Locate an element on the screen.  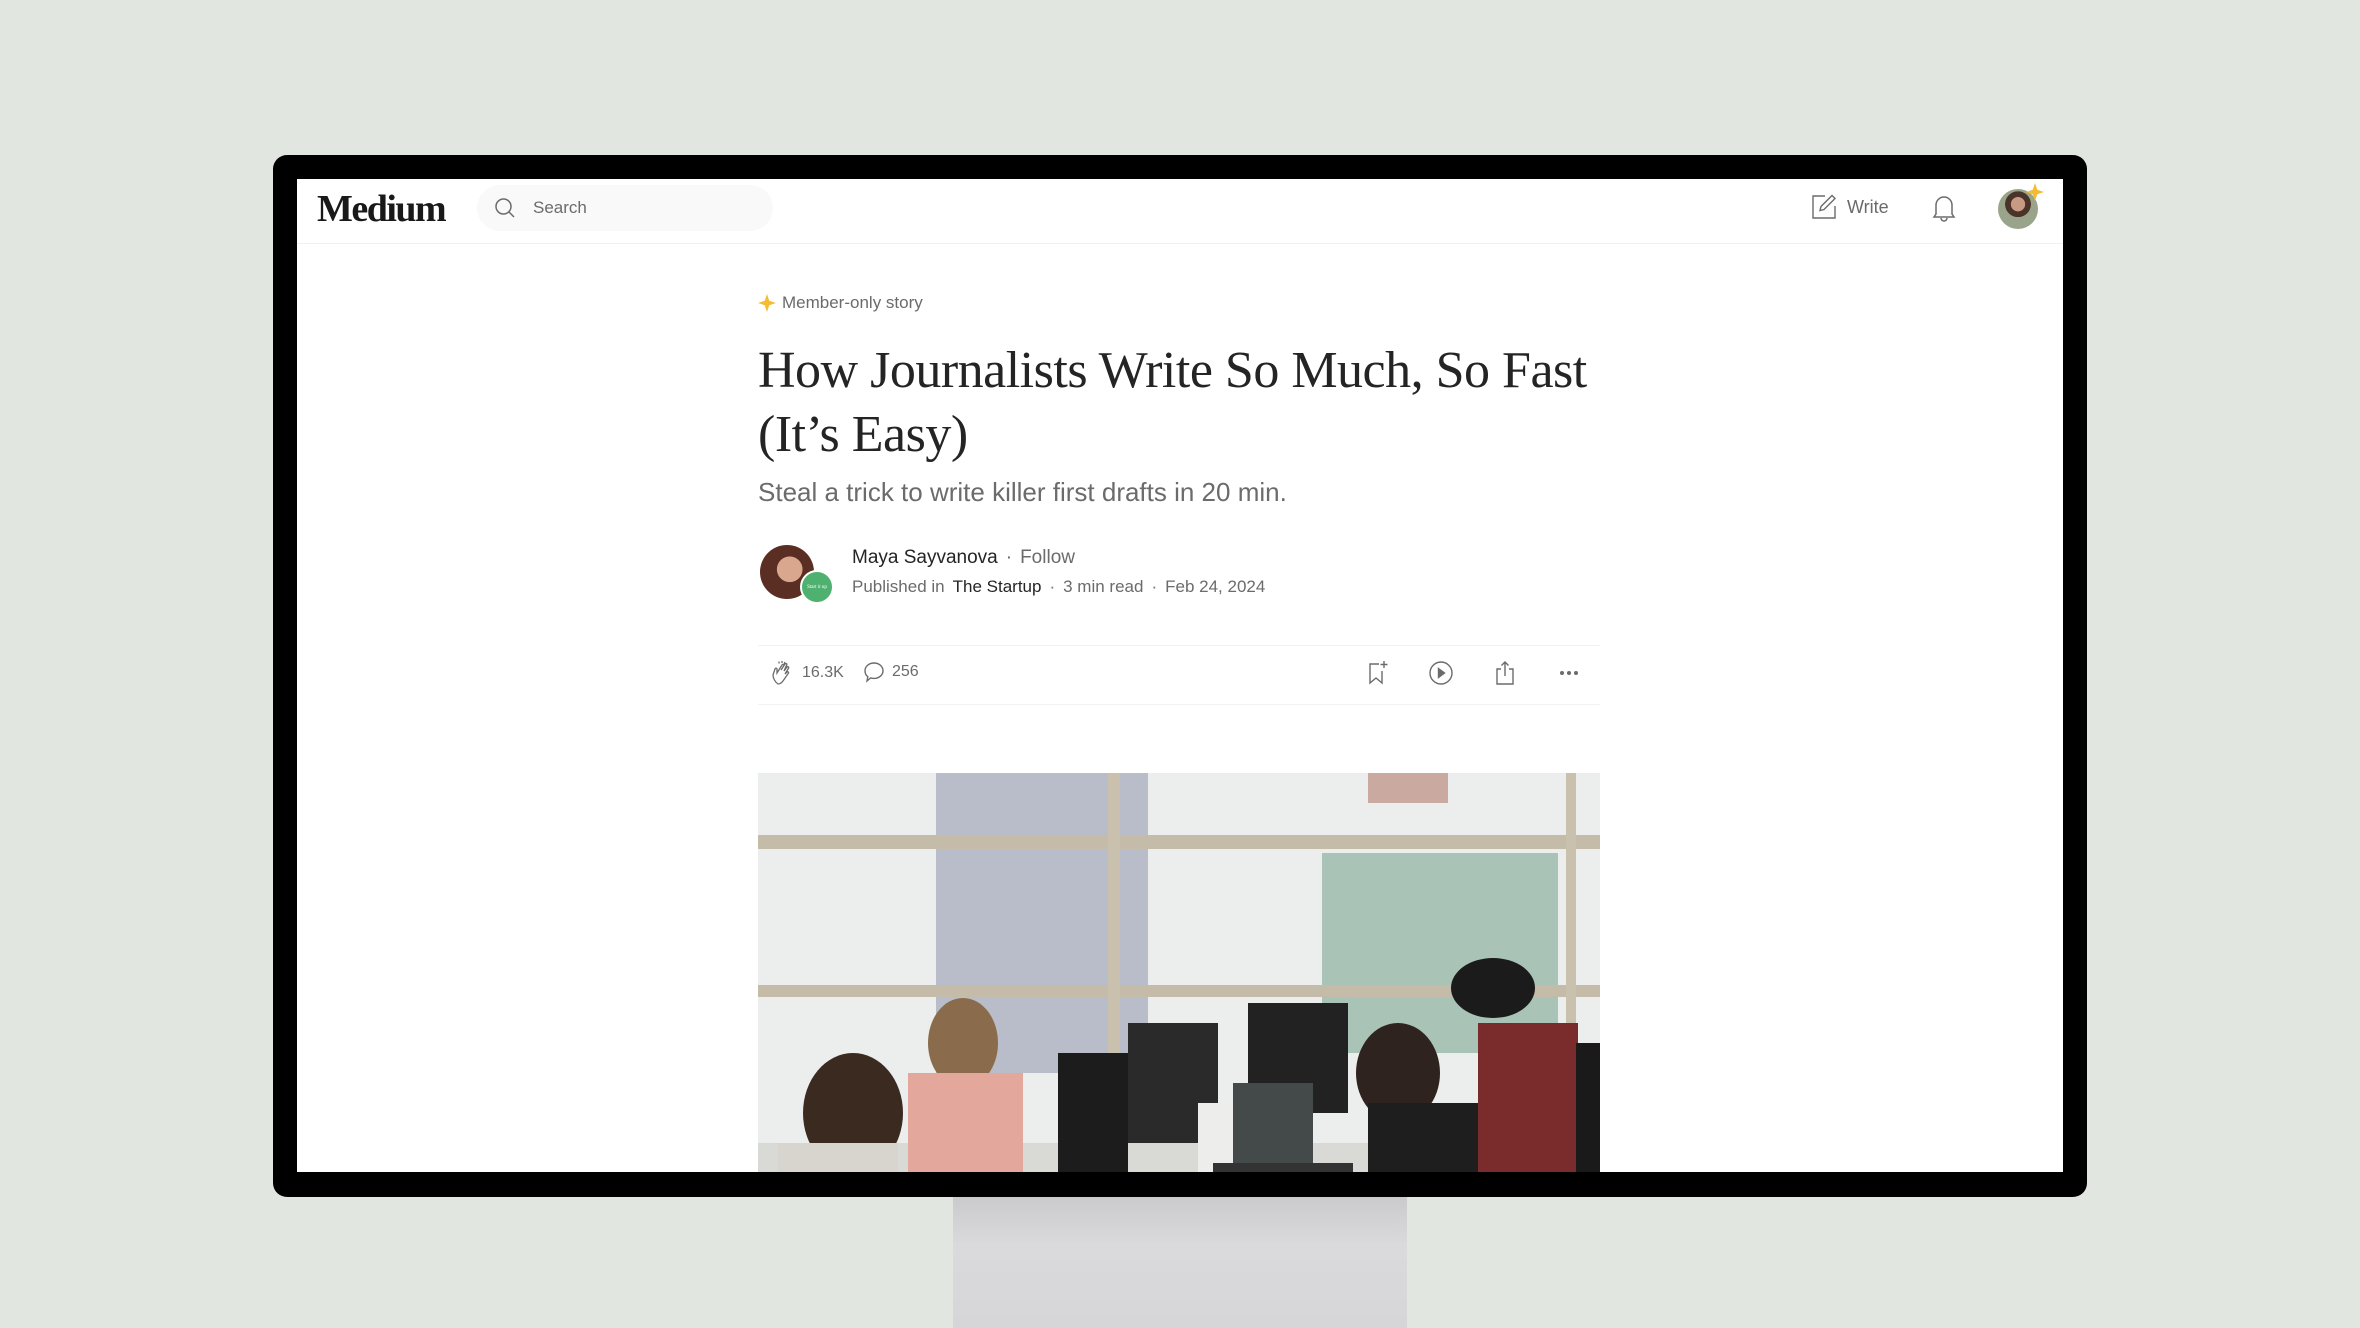
hero-image is located at coordinates (1179, 972).